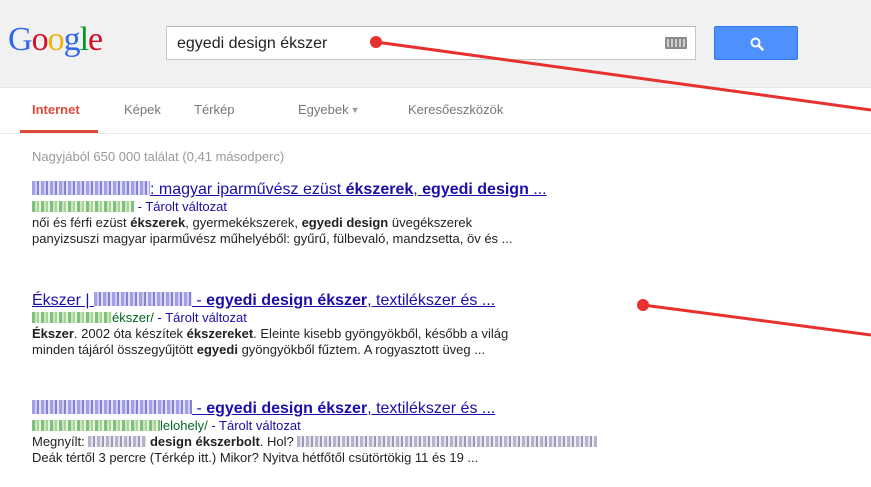  What do you see at coordinates (756, 320) in the screenshot?
I see `annotation-line` at bounding box center [756, 320].